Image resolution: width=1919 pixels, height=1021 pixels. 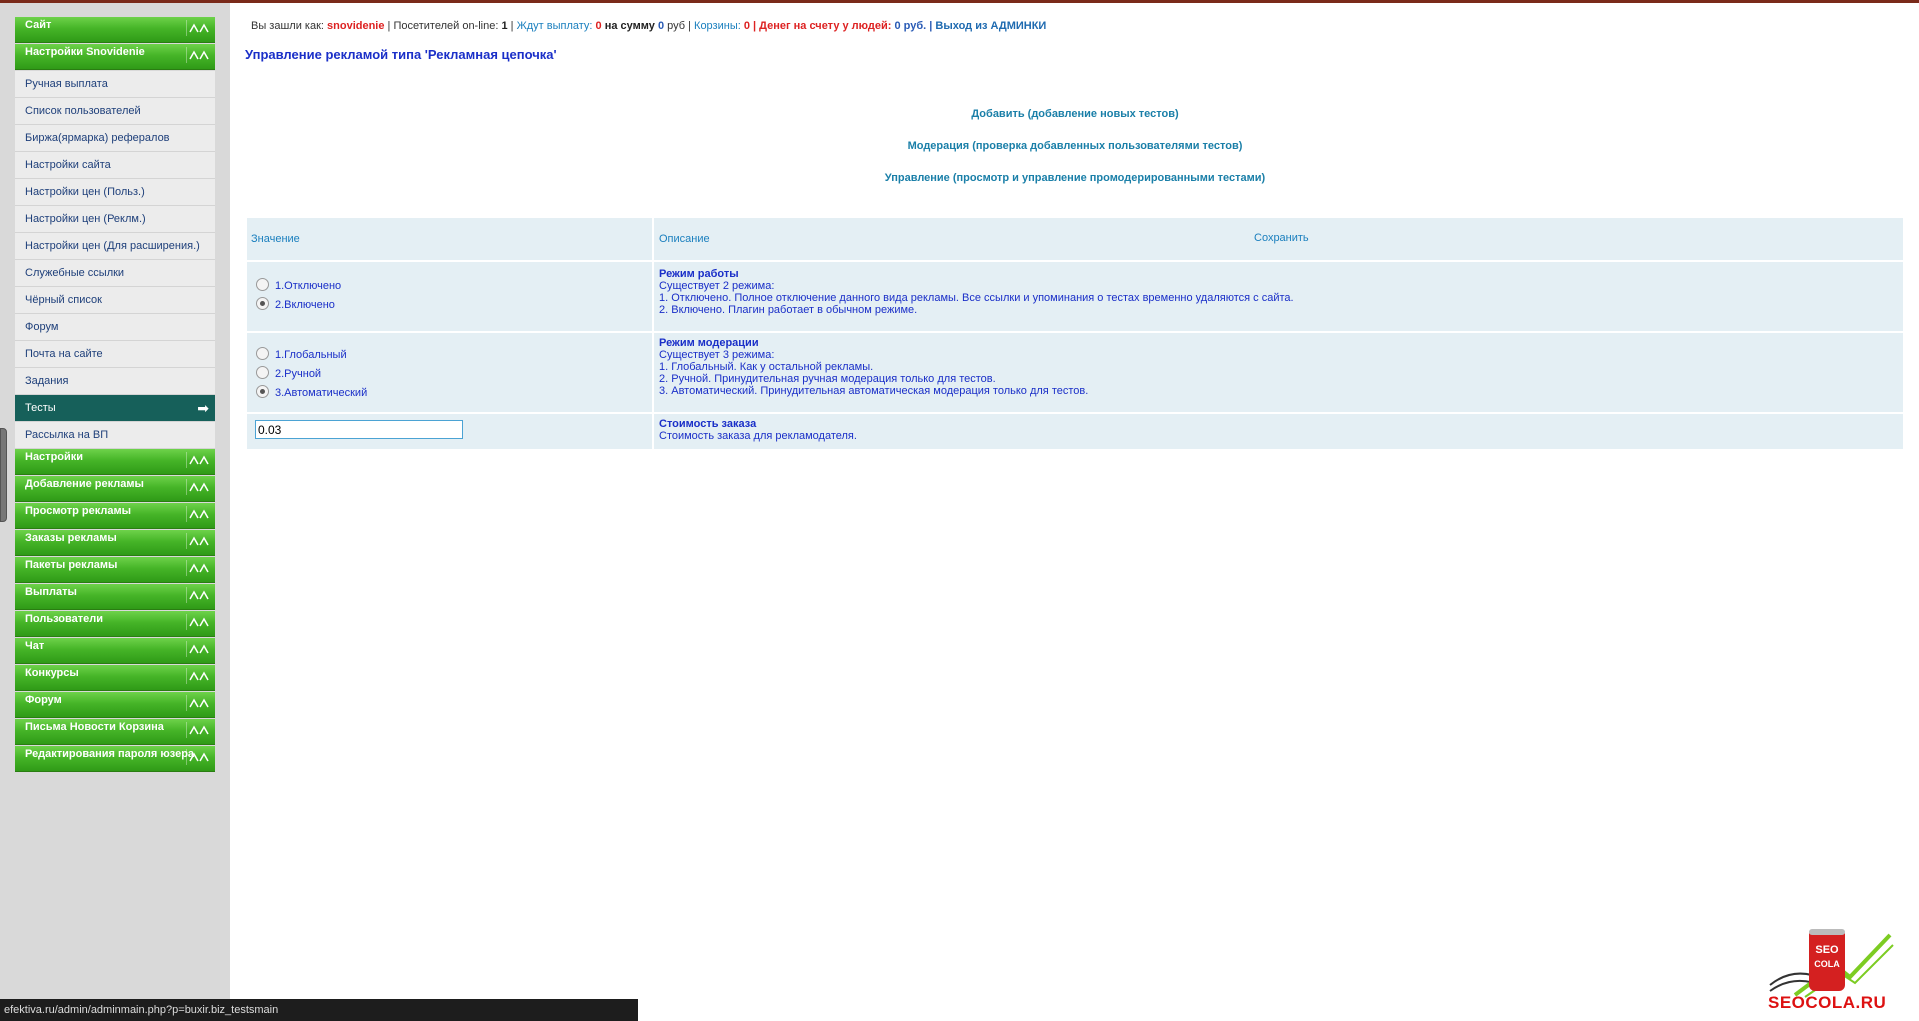 I want to click on sidebar-group-label: Чат, so click(x=35, y=646).